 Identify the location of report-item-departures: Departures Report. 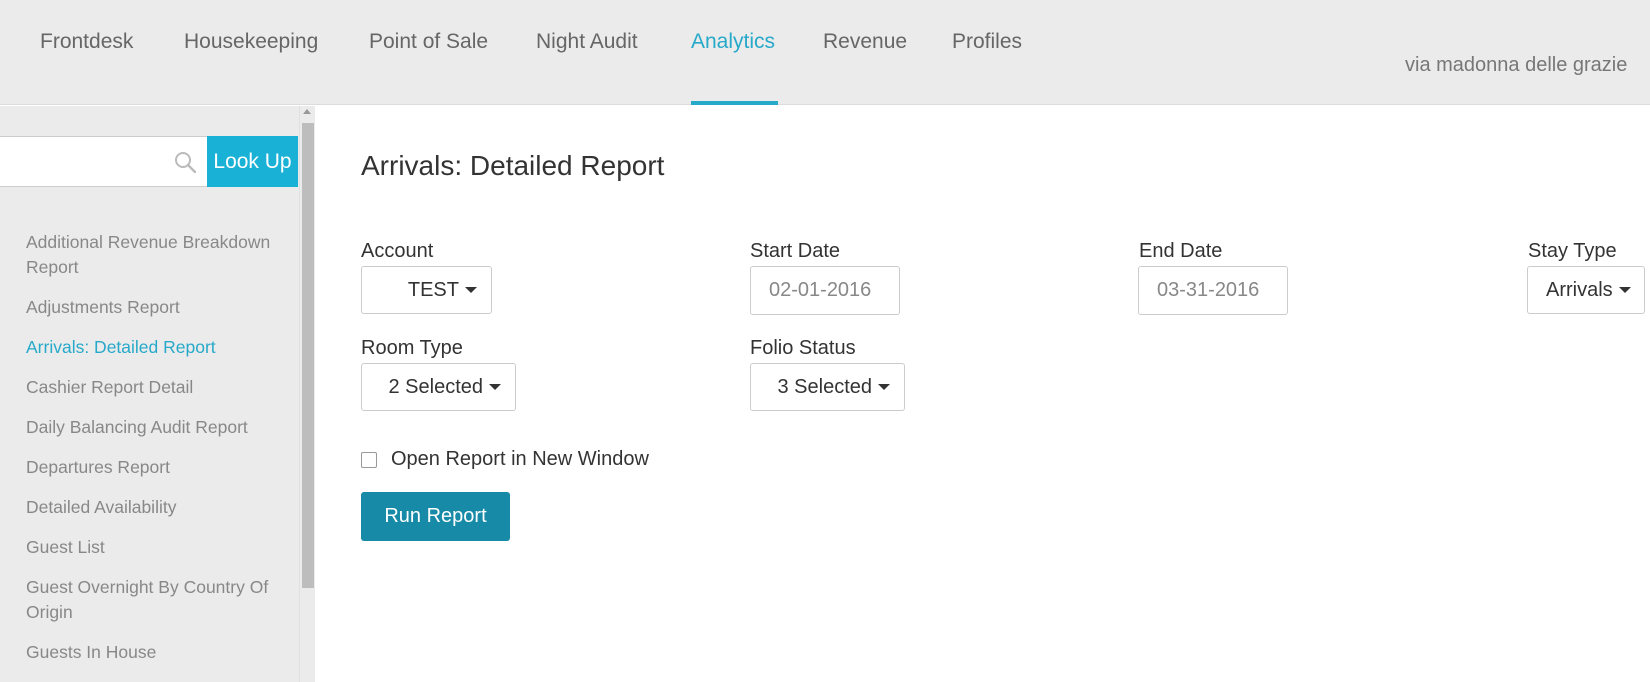
(151, 467).